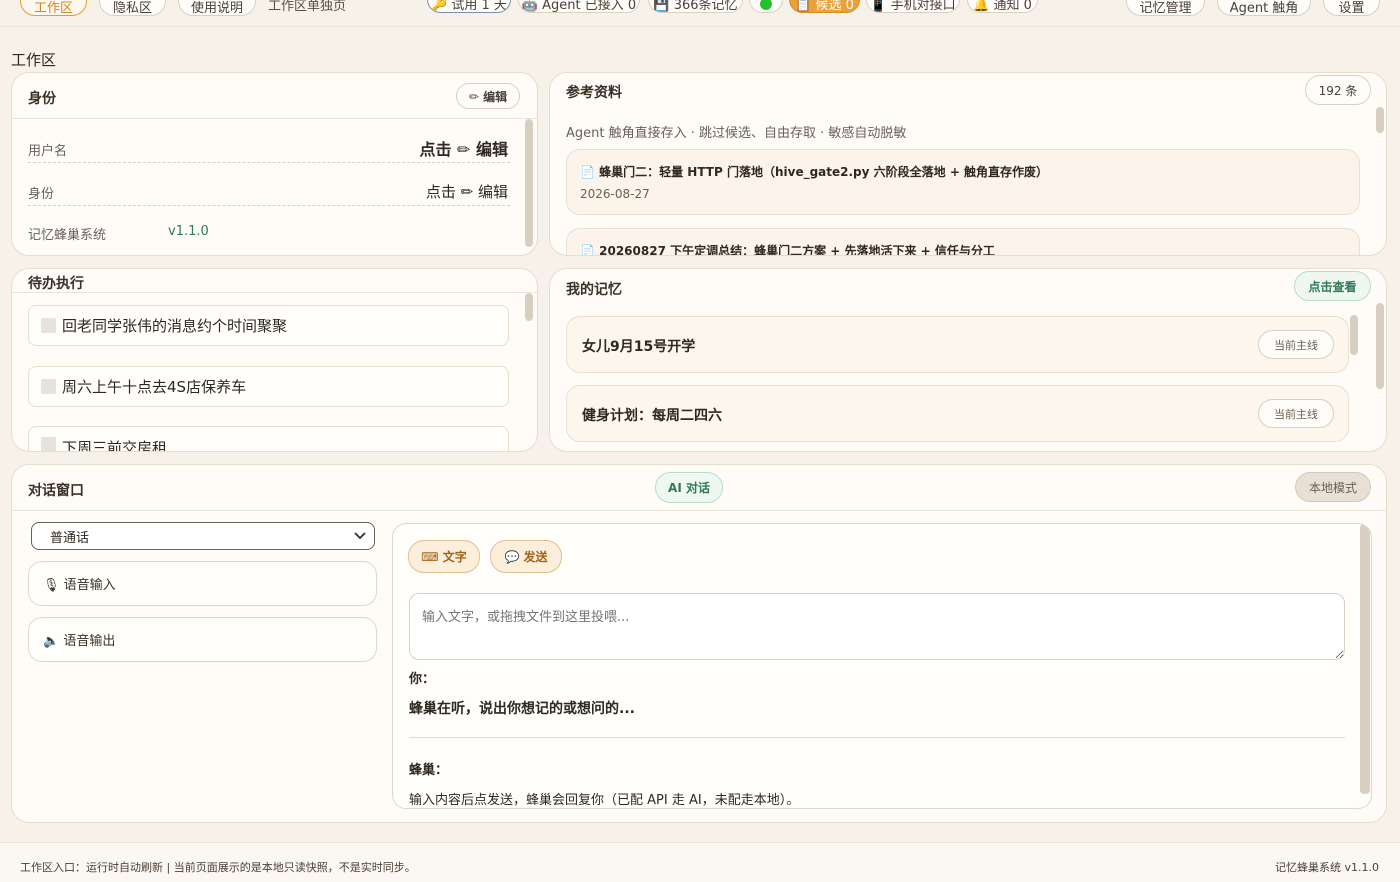  What do you see at coordinates (695, 6) in the screenshot?
I see `memory-count-badge: 💾 366条记忆` at bounding box center [695, 6].